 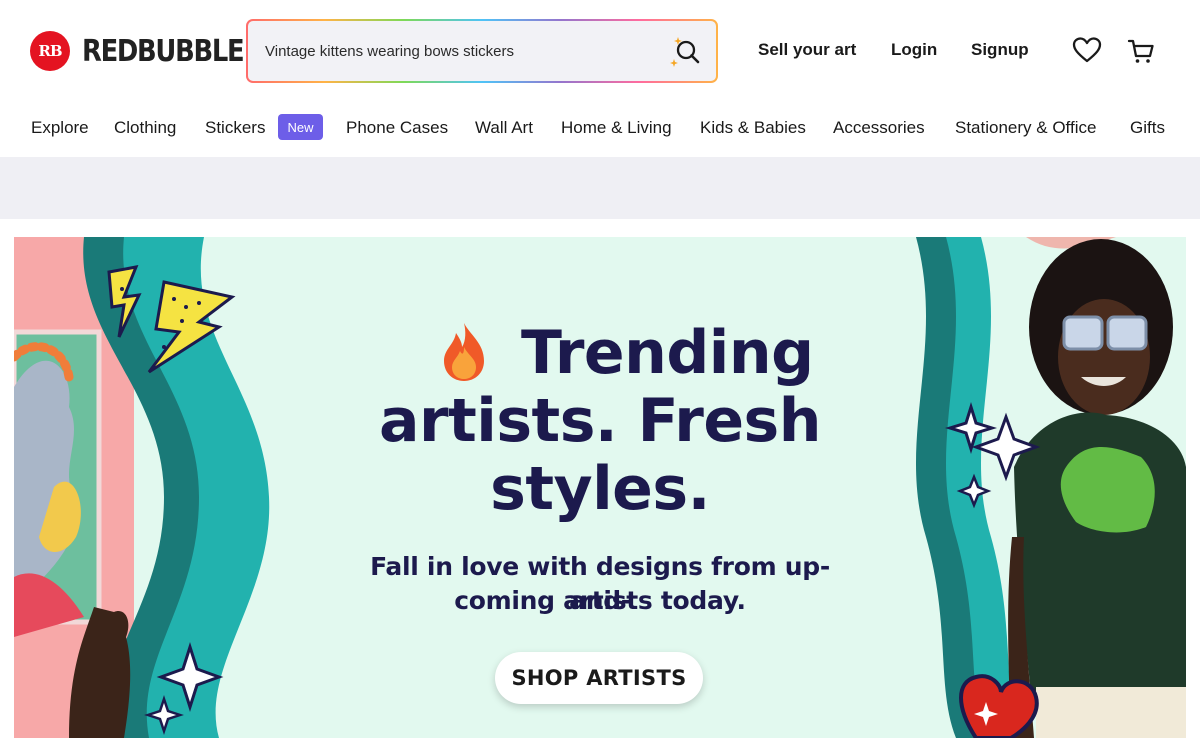 I want to click on hero-title-line-2: artists. Fresh, so click(x=600, y=421).